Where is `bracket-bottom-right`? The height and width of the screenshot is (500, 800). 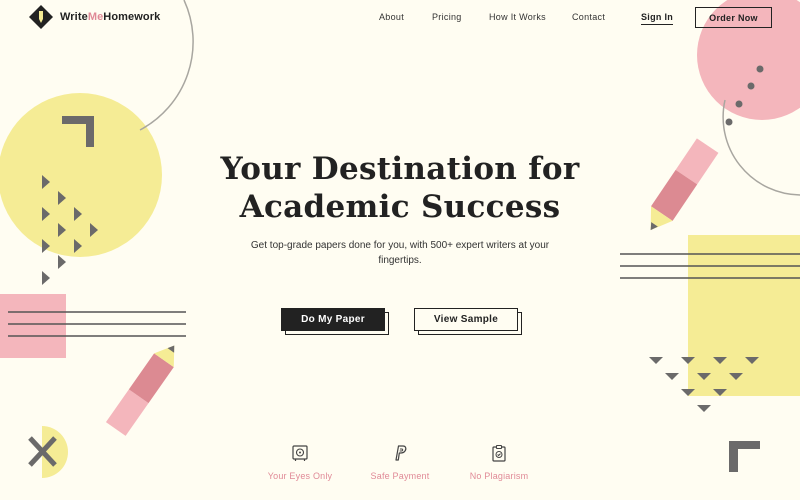 bracket-bottom-right is located at coordinates (744, 456).